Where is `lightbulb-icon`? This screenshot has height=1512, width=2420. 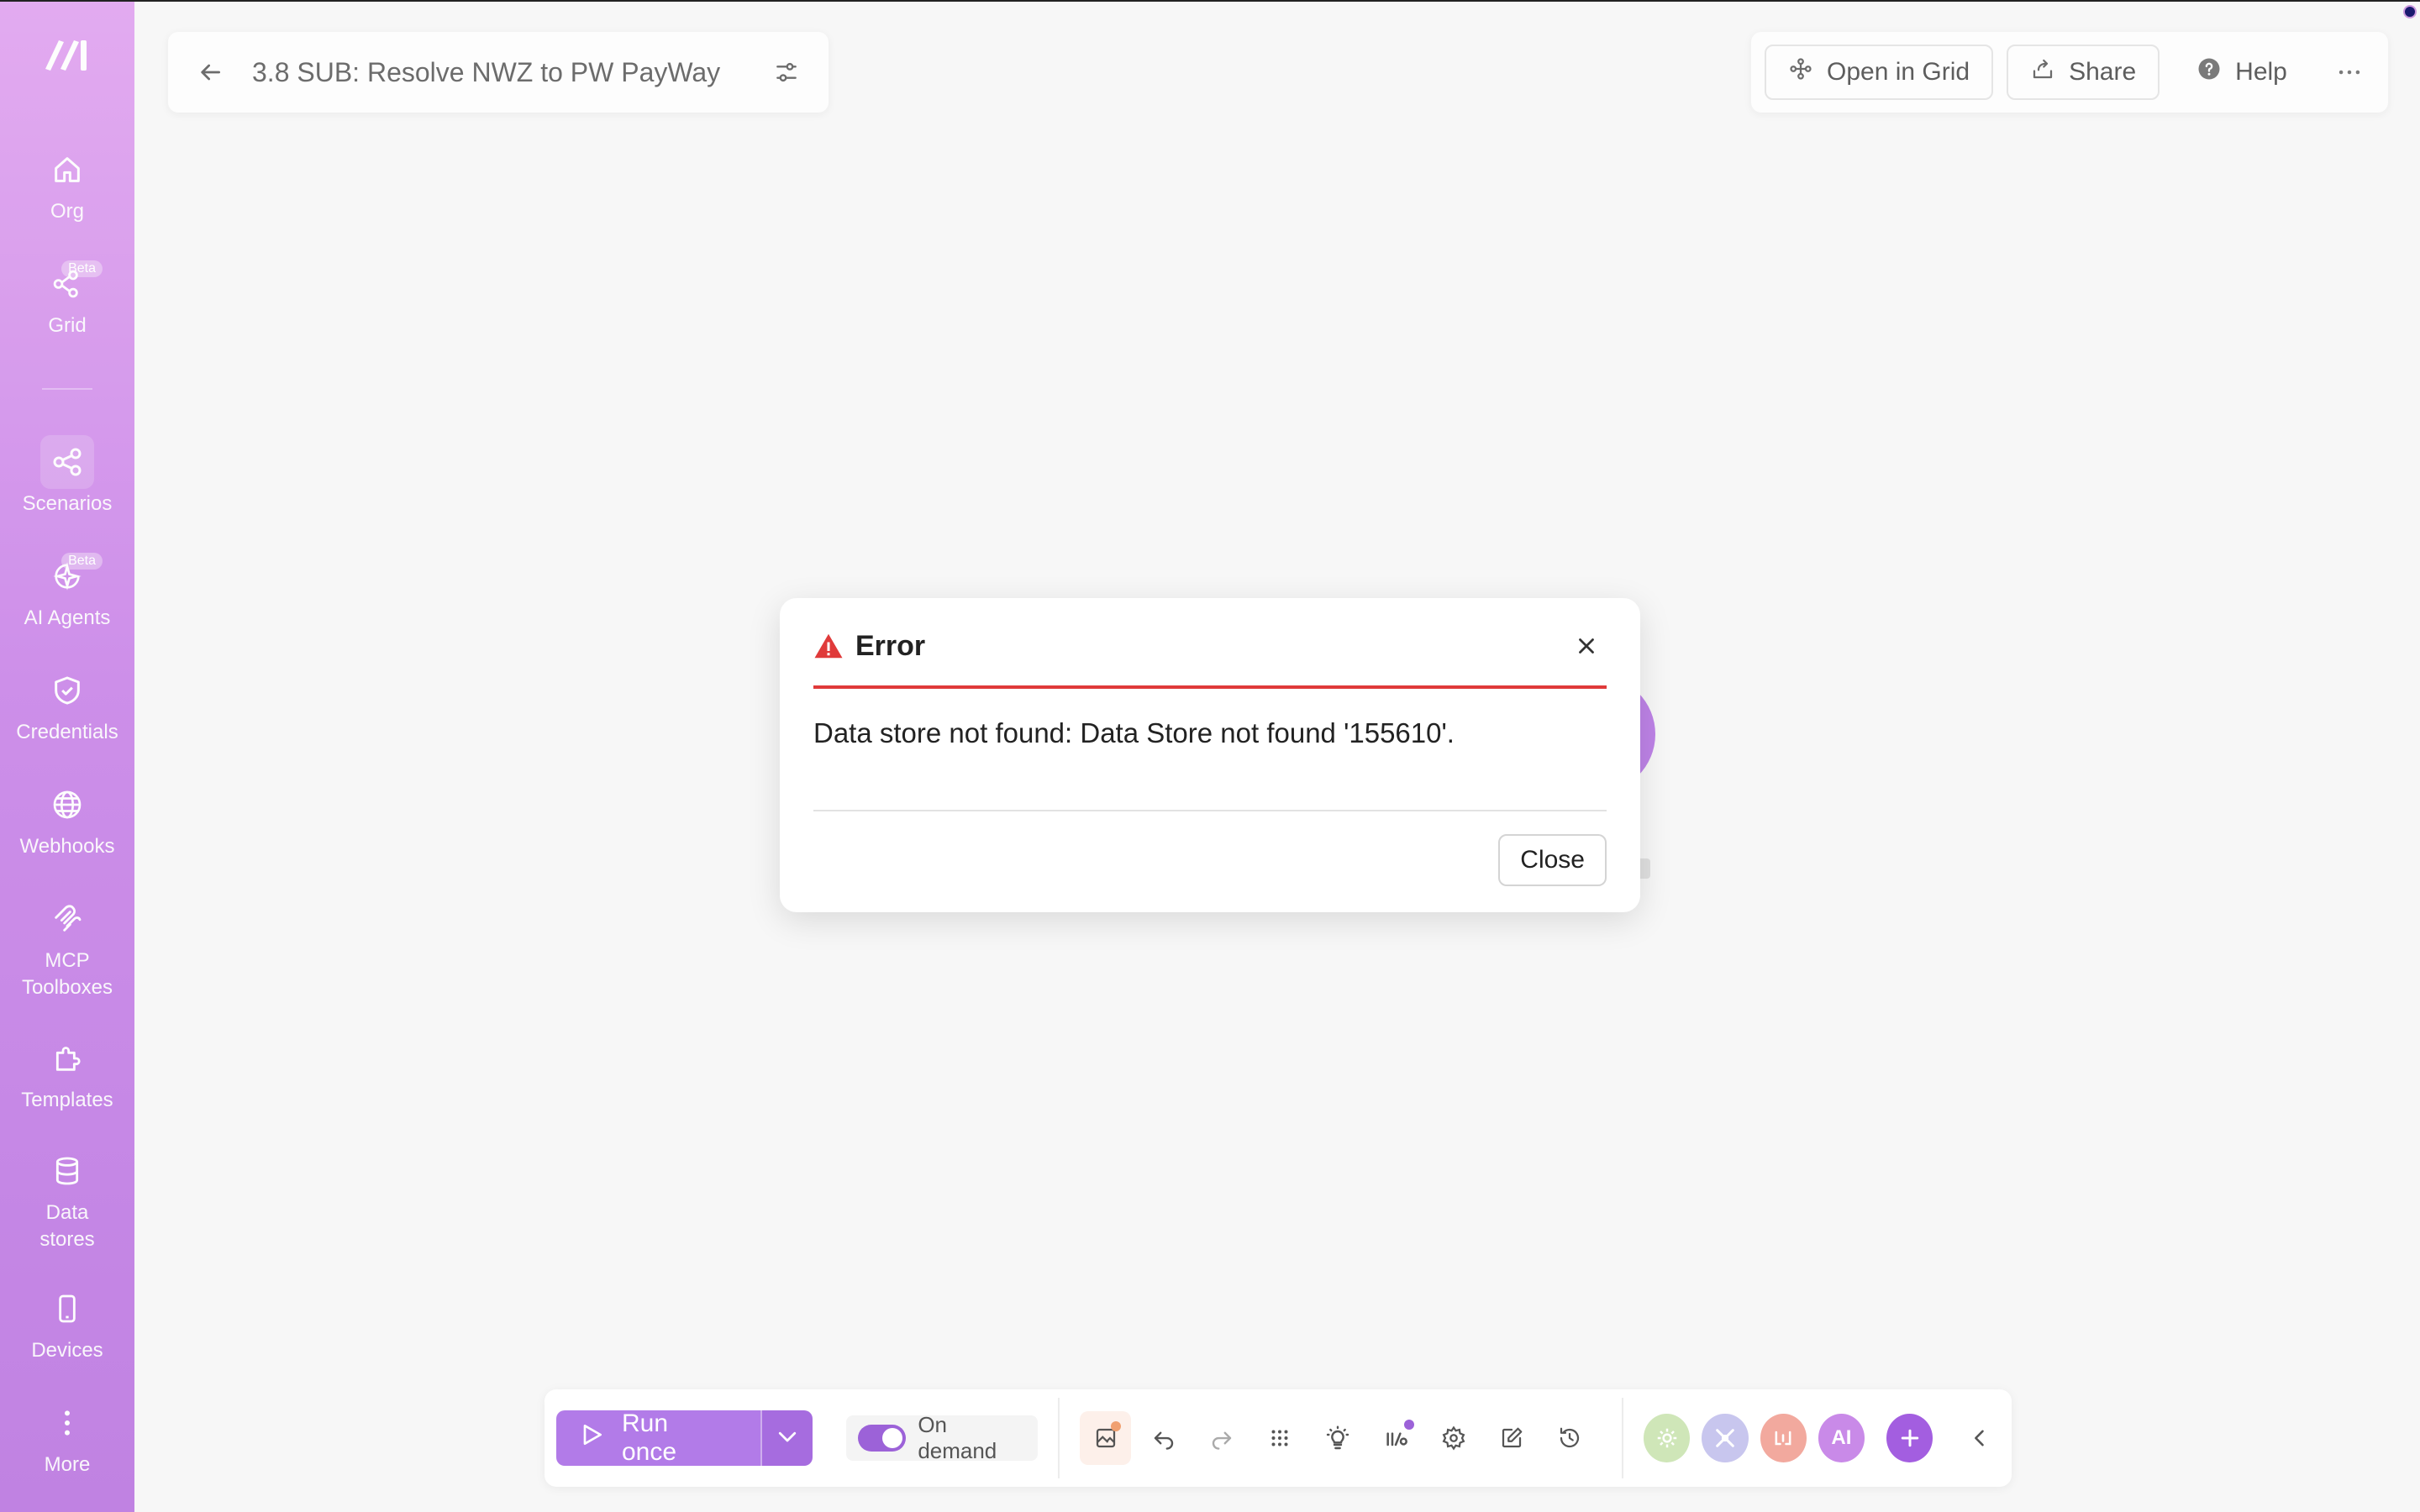
lightbulb-icon is located at coordinates (1337, 1438).